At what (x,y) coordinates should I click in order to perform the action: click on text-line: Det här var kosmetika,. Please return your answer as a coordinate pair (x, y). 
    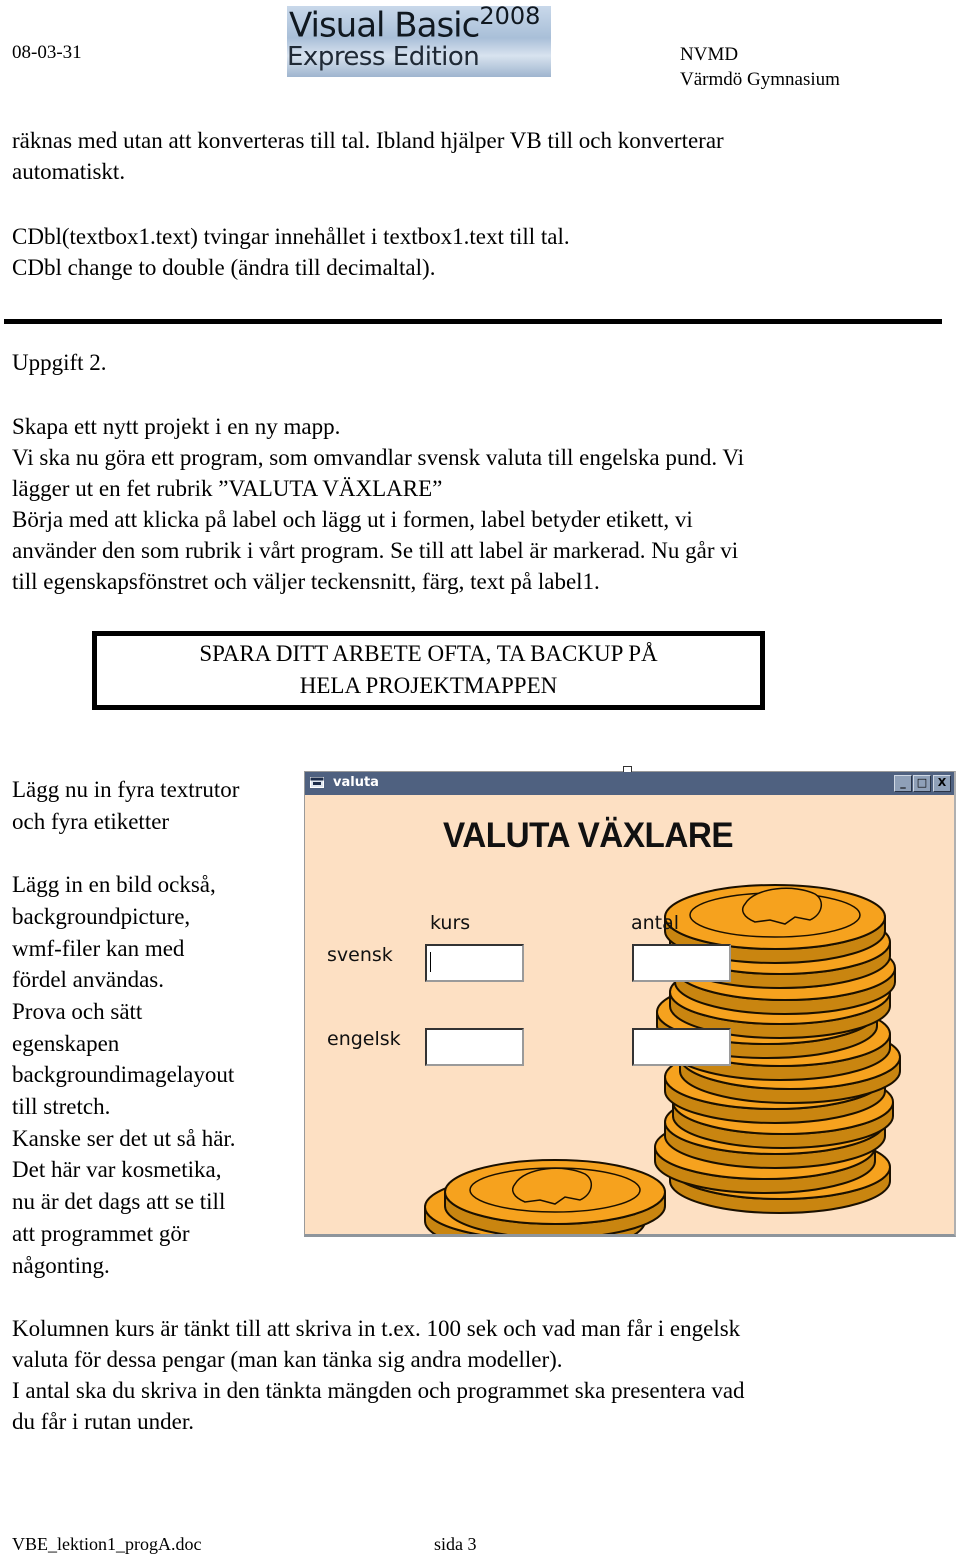
    Looking at the image, I should click on (117, 1170).